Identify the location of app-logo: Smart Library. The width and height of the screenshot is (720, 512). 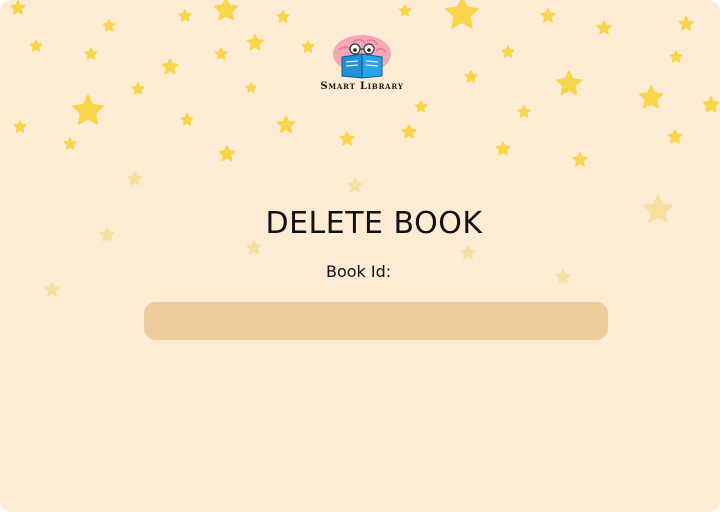
(362, 62).